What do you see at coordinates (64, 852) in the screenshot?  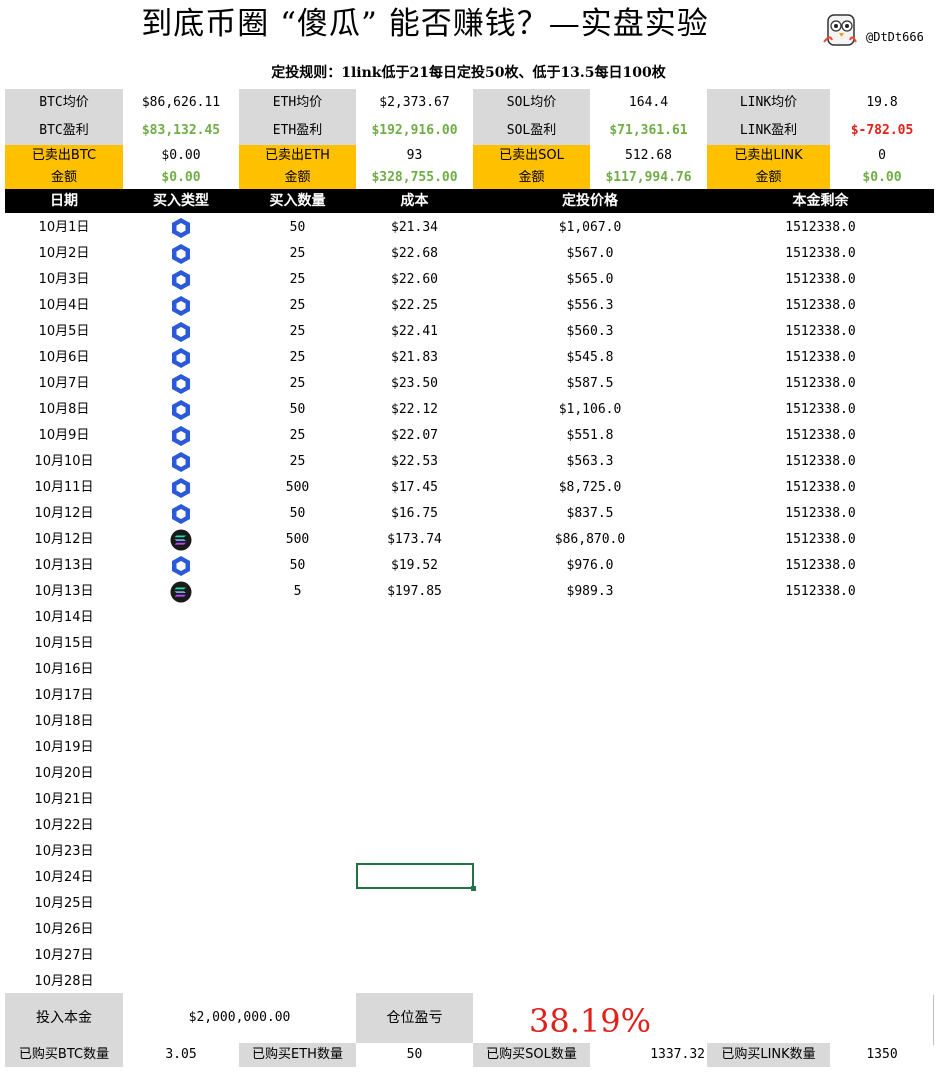 I see `row-date: 10月23日` at bounding box center [64, 852].